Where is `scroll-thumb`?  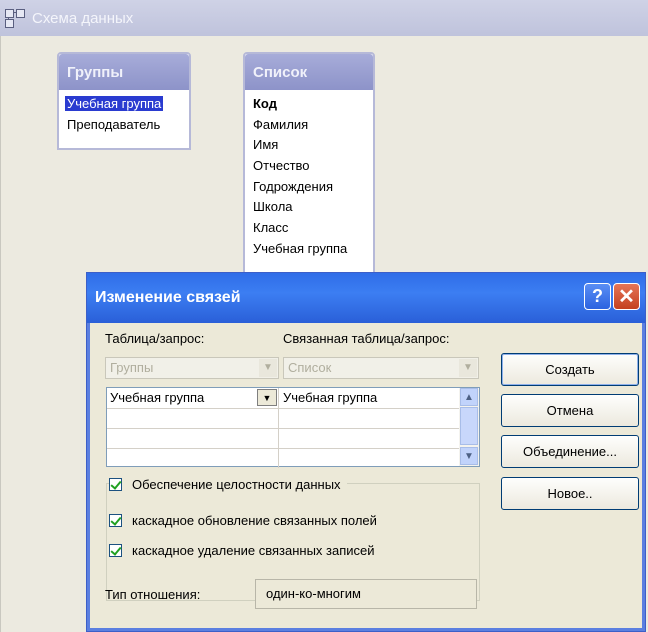
scroll-thumb is located at coordinates (469, 426).